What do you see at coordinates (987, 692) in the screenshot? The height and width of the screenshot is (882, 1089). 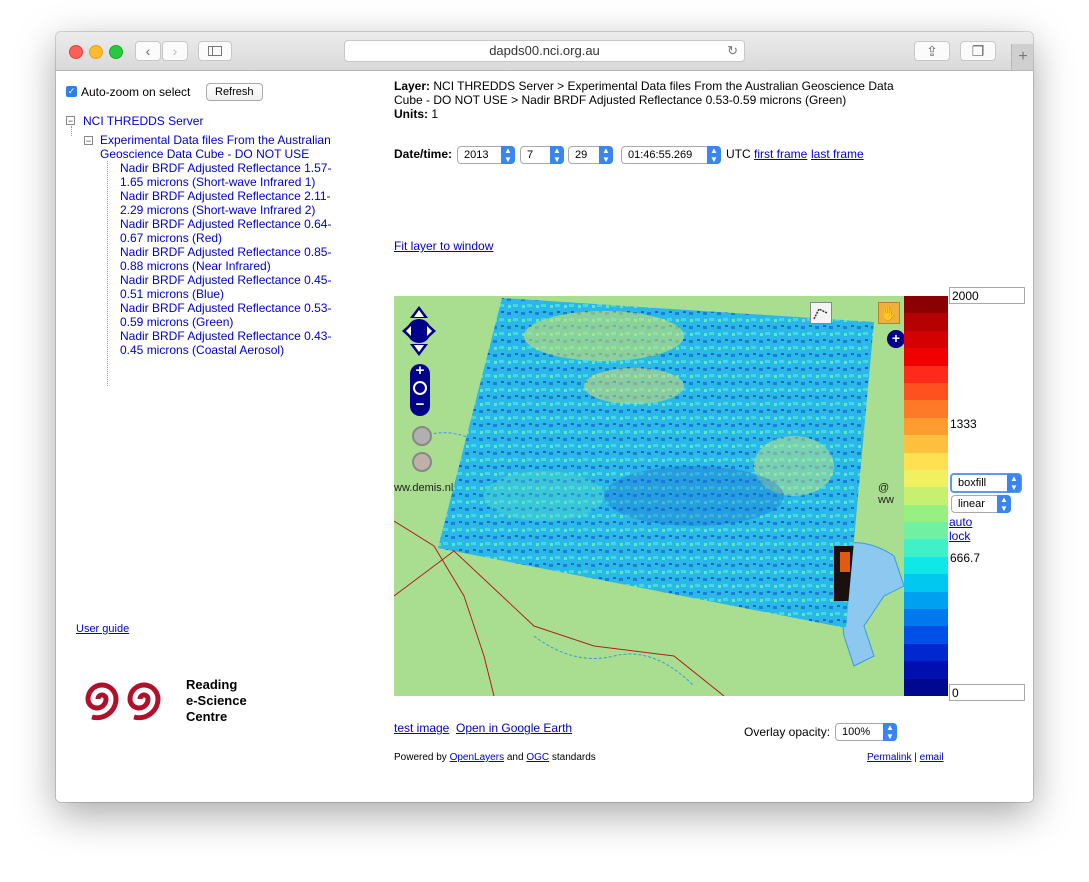 I see `scale-min-input` at bounding box center [987, 692].